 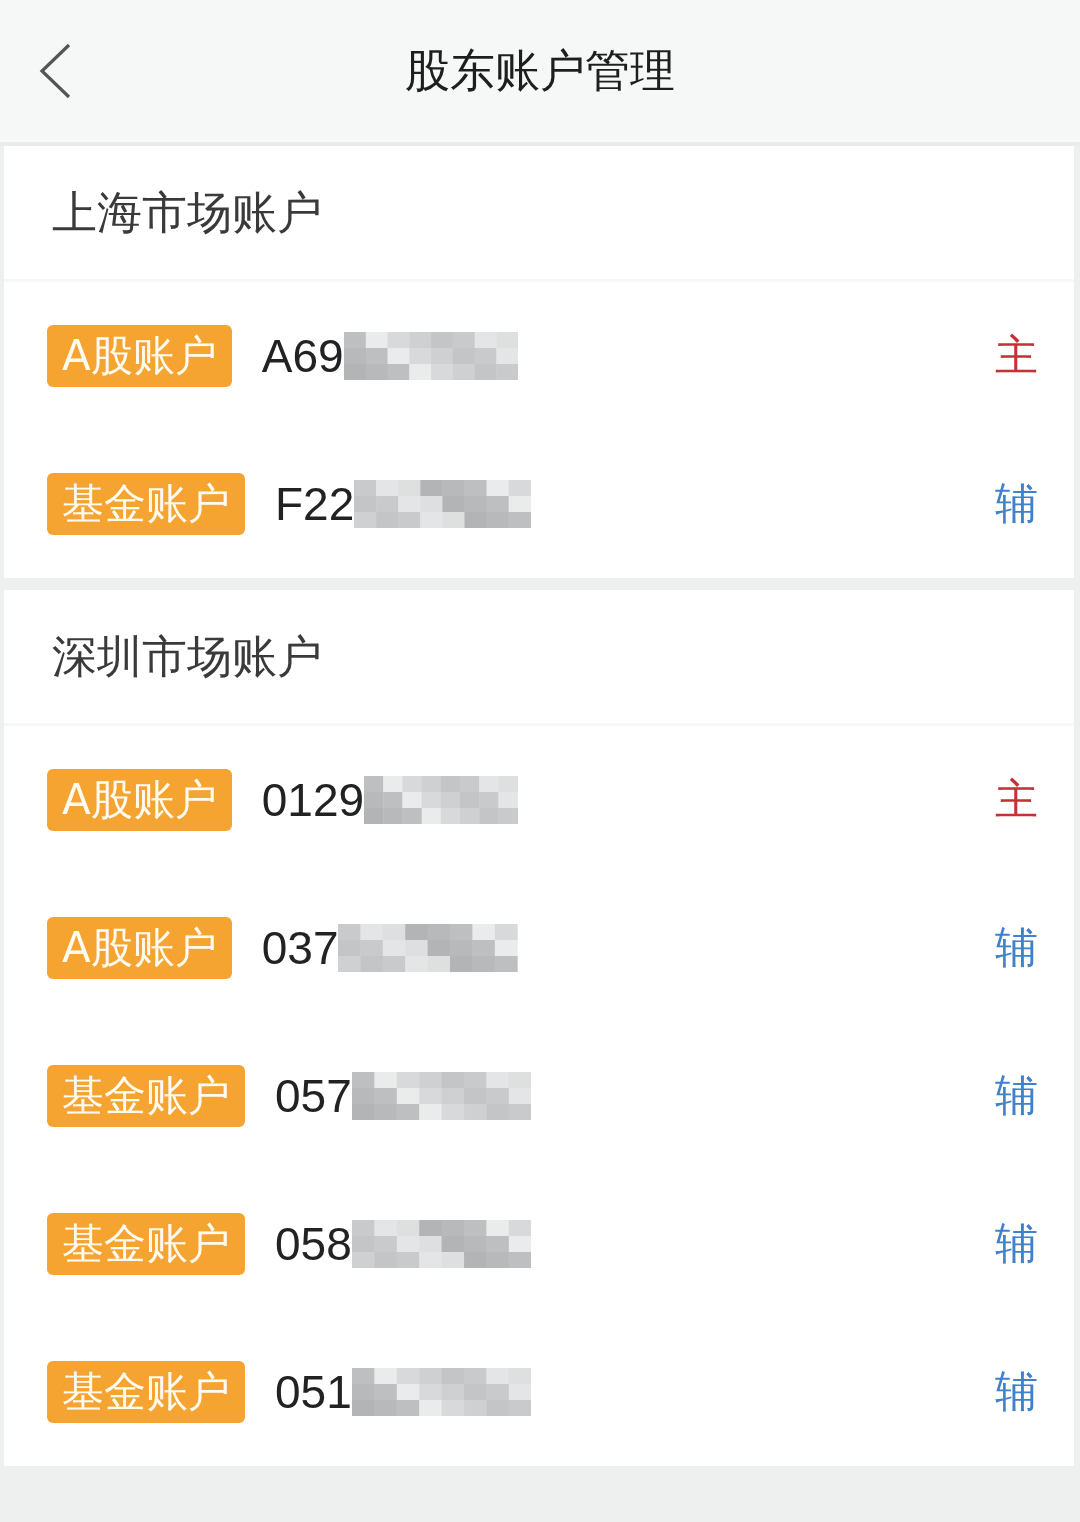 What do you see at coordinates (313, 1392) in the screenshot?
I see `account-number: 051` at bounding box center [313, 1392].